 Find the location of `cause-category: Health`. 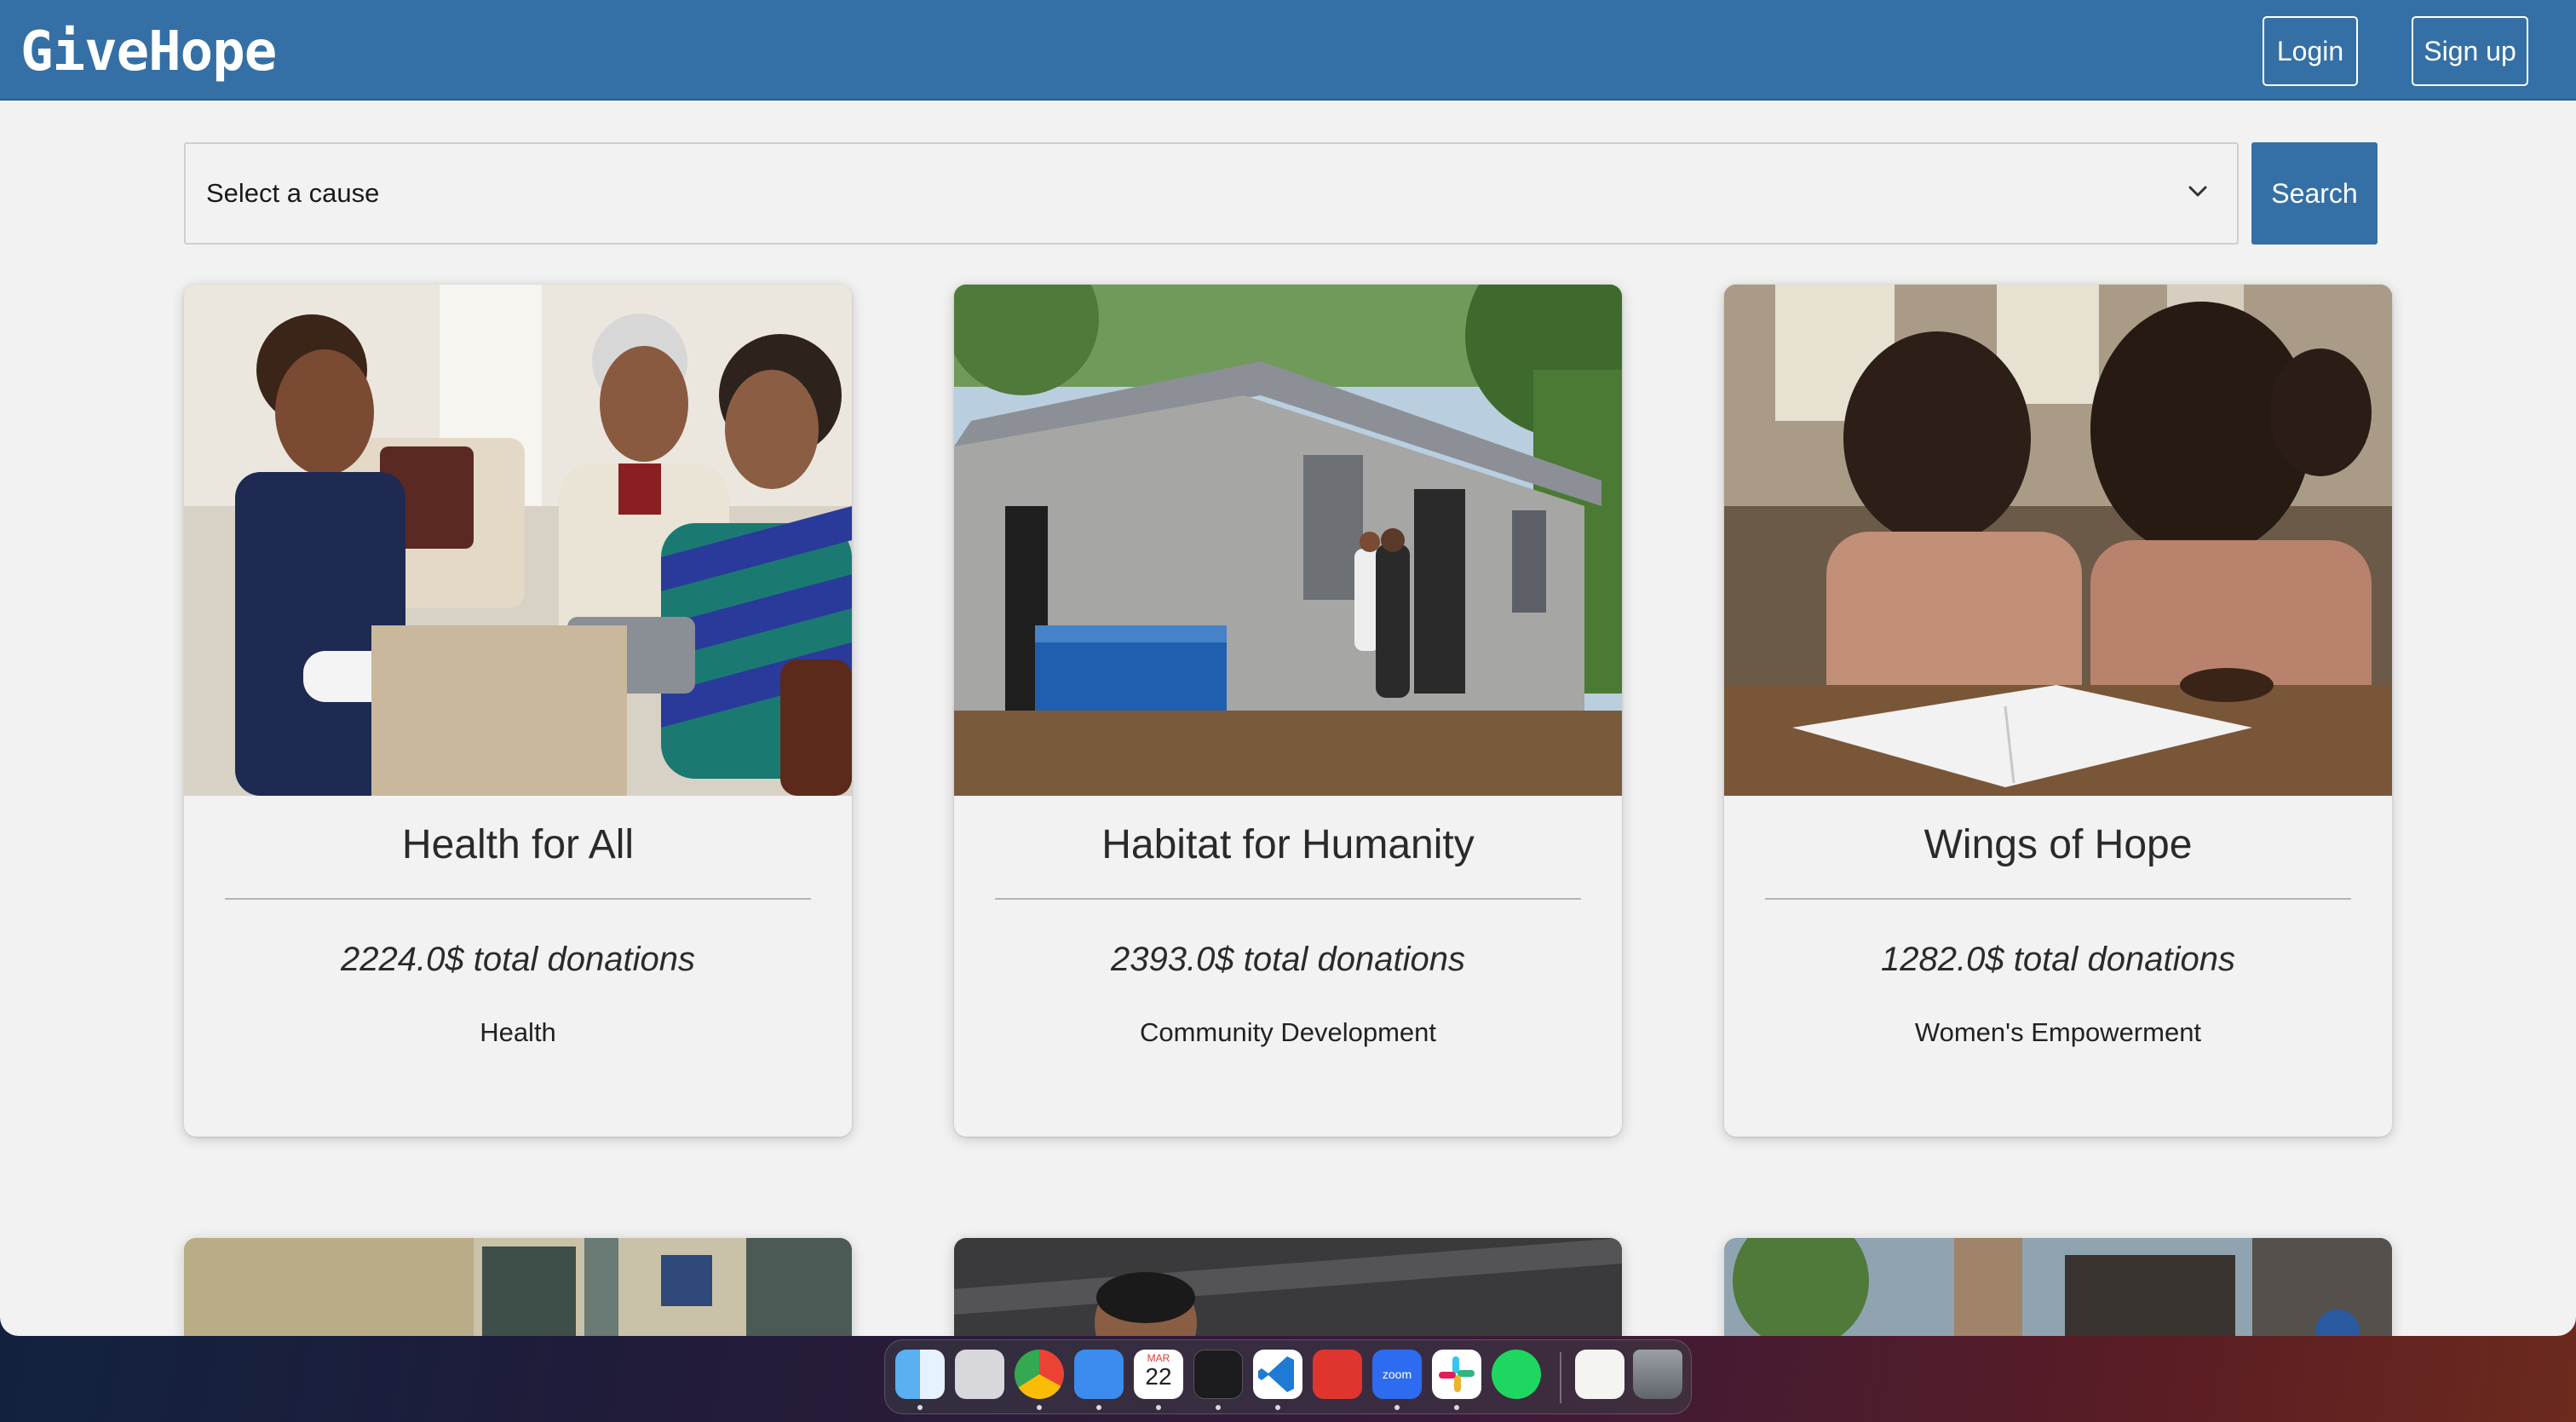

cause-category: Health is located at coordinates (518, 1032).